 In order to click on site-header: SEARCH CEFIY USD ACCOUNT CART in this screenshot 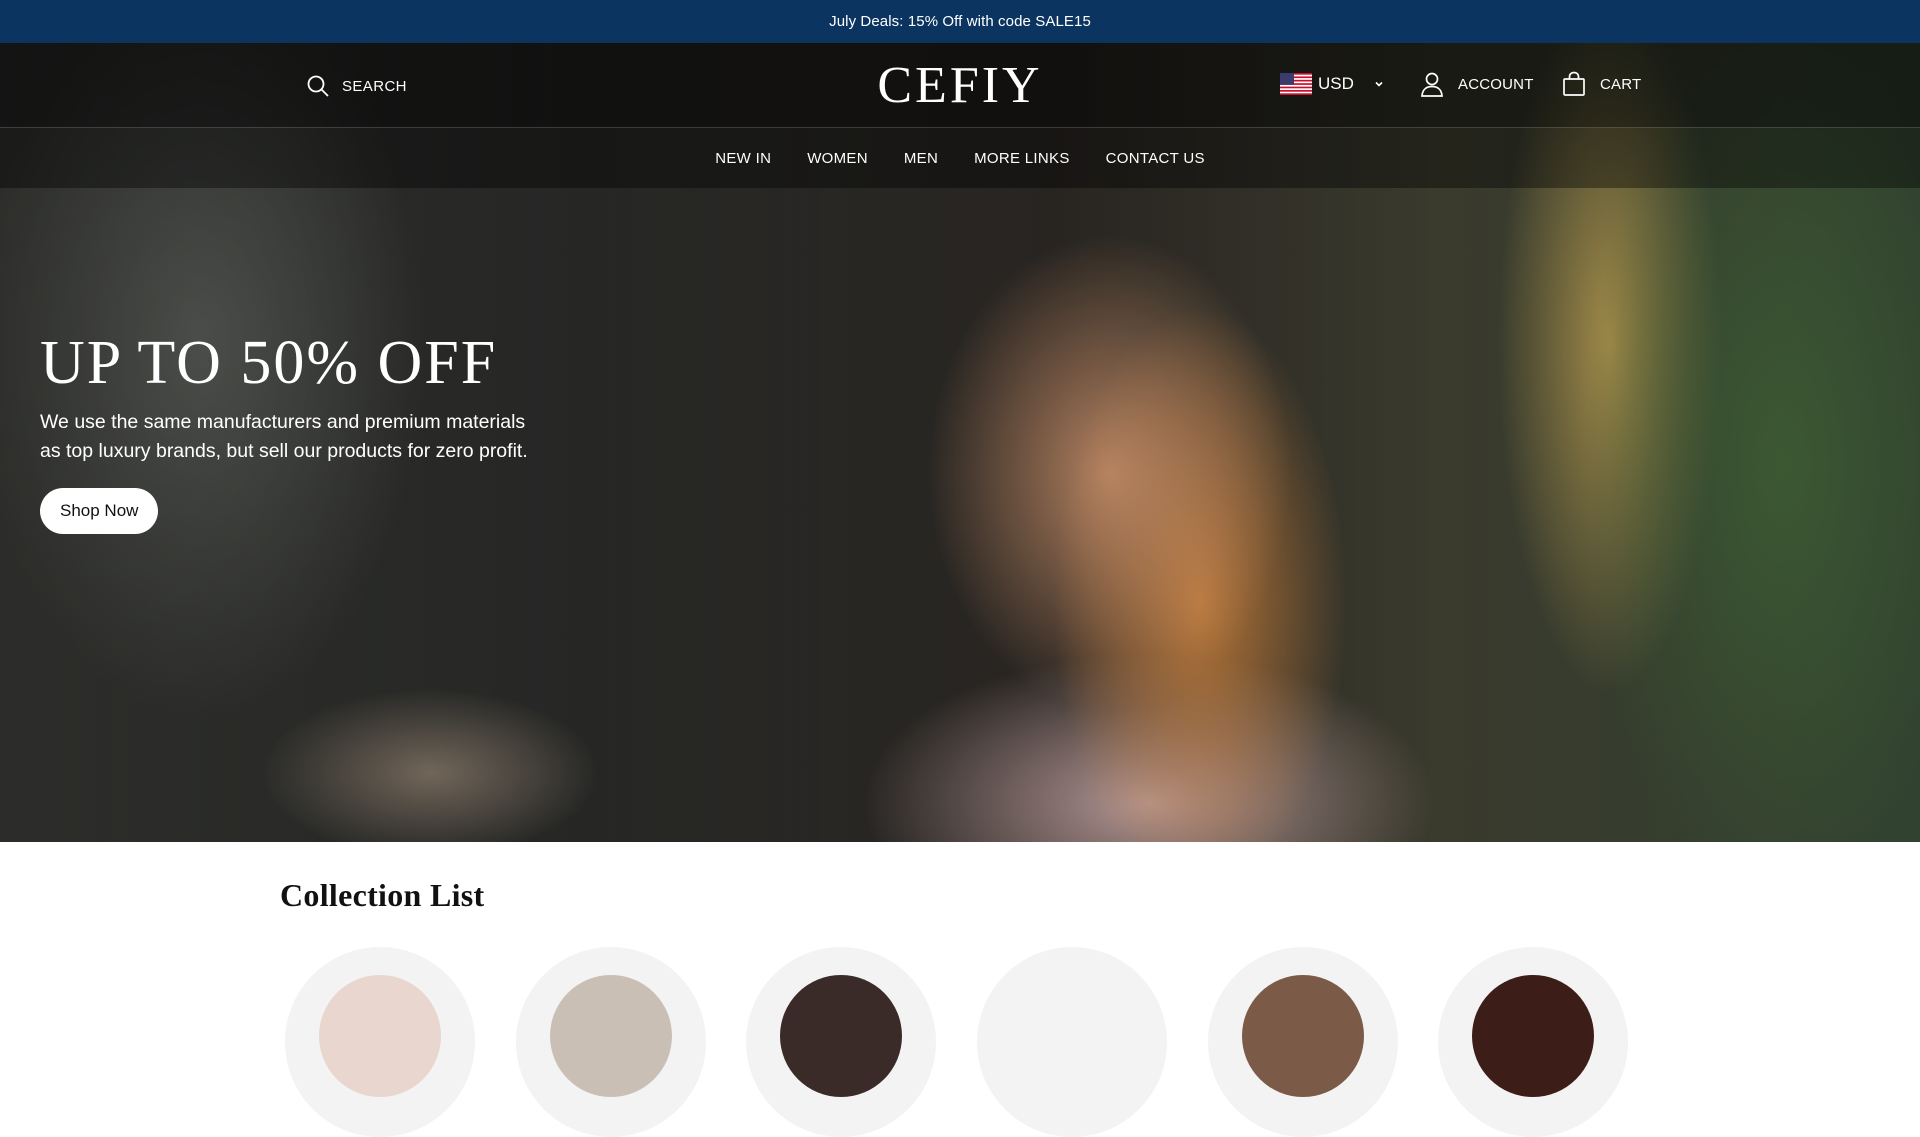, I will do `click(960, 85)`.